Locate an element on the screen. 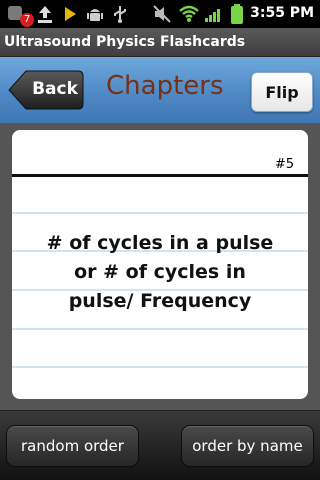 The width and height of the screenshot is (320, 480). battery-icon is located at coordinates (237, 14).